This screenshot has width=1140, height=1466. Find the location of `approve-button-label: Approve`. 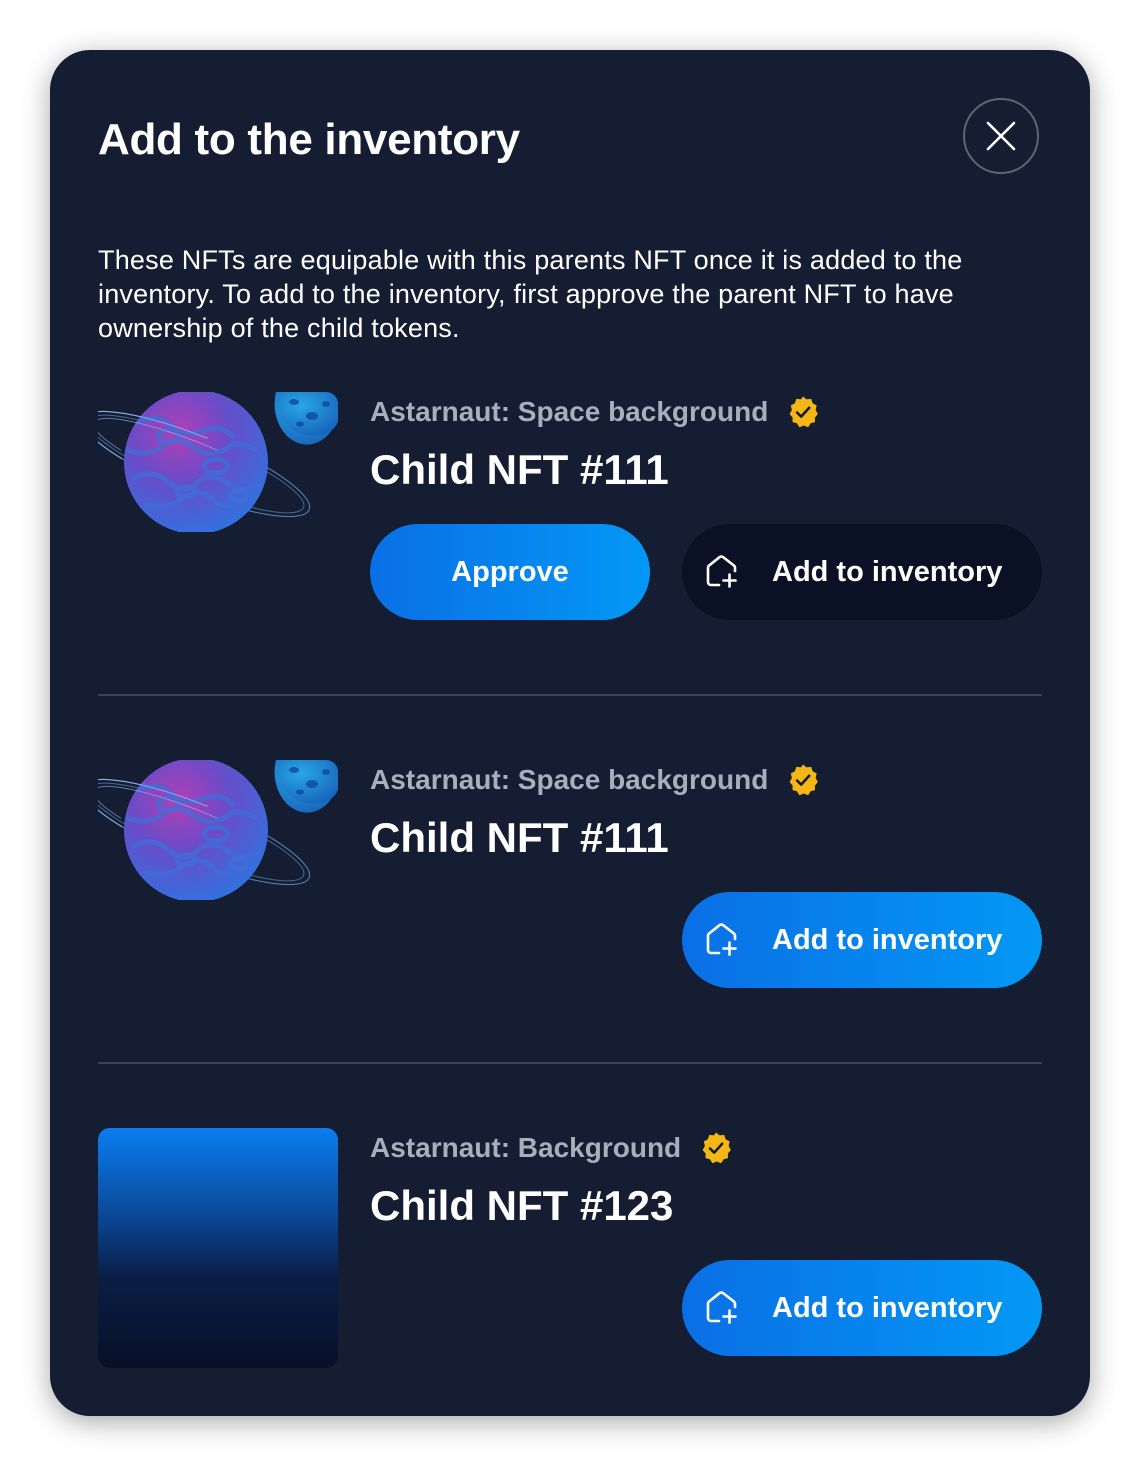

approve-button-label: Approve is located at coordinates (510, 571).